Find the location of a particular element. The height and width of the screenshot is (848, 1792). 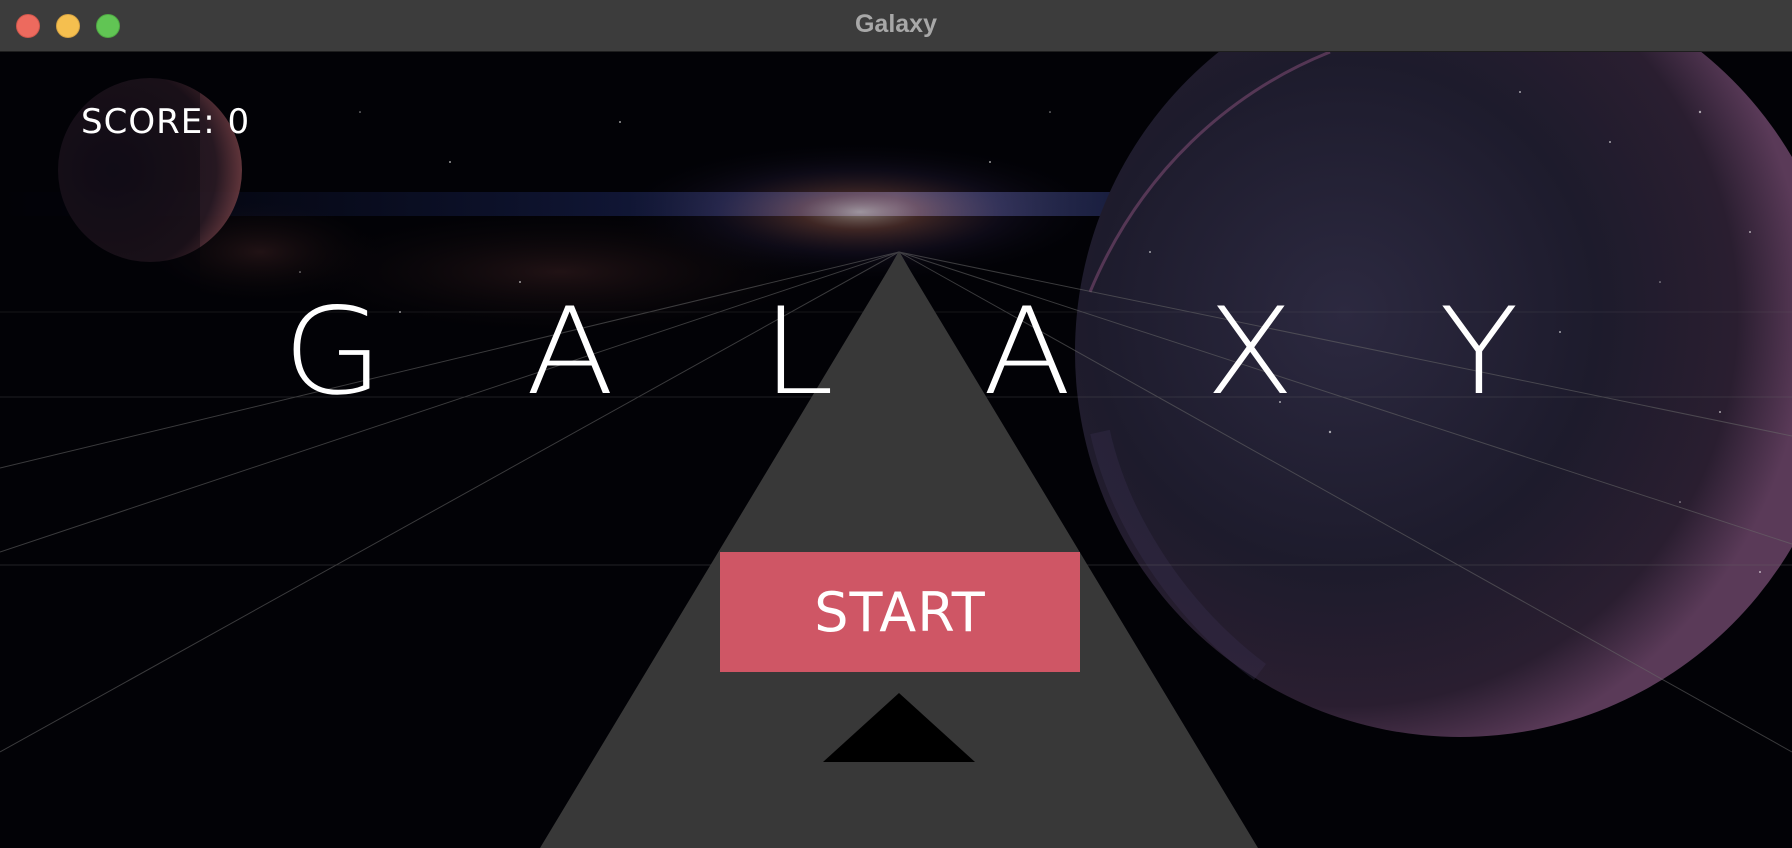

logo-letter: X is located at coordinates (1250, 352).